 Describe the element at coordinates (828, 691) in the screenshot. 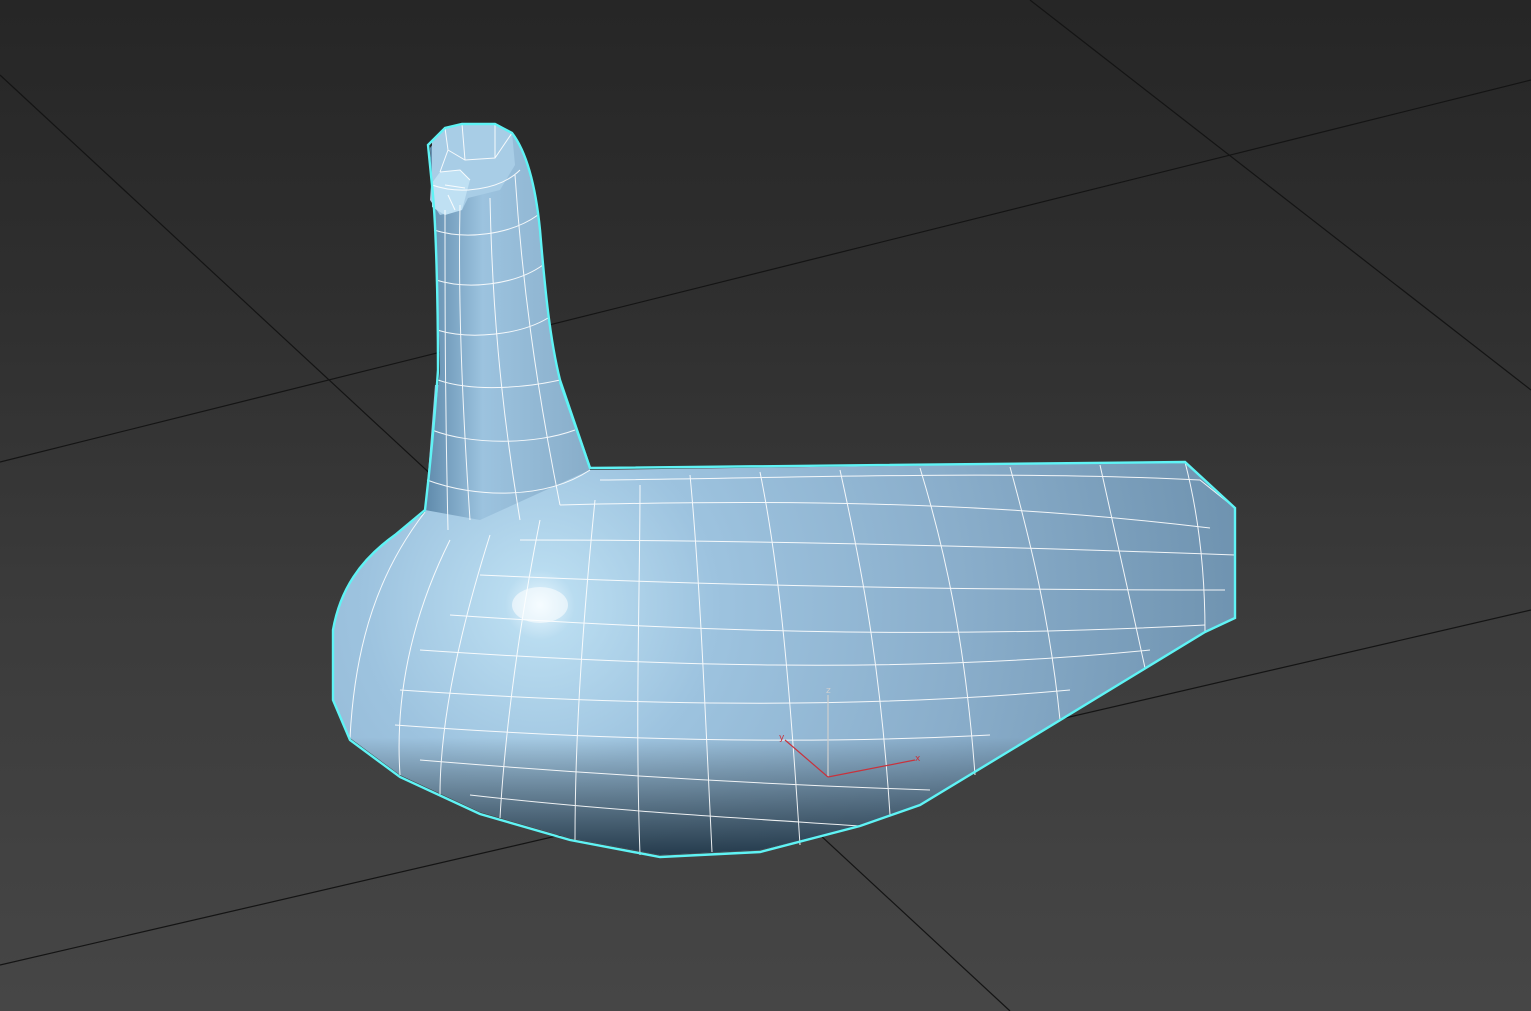

I see `gizmo-z-label: z` at that location.